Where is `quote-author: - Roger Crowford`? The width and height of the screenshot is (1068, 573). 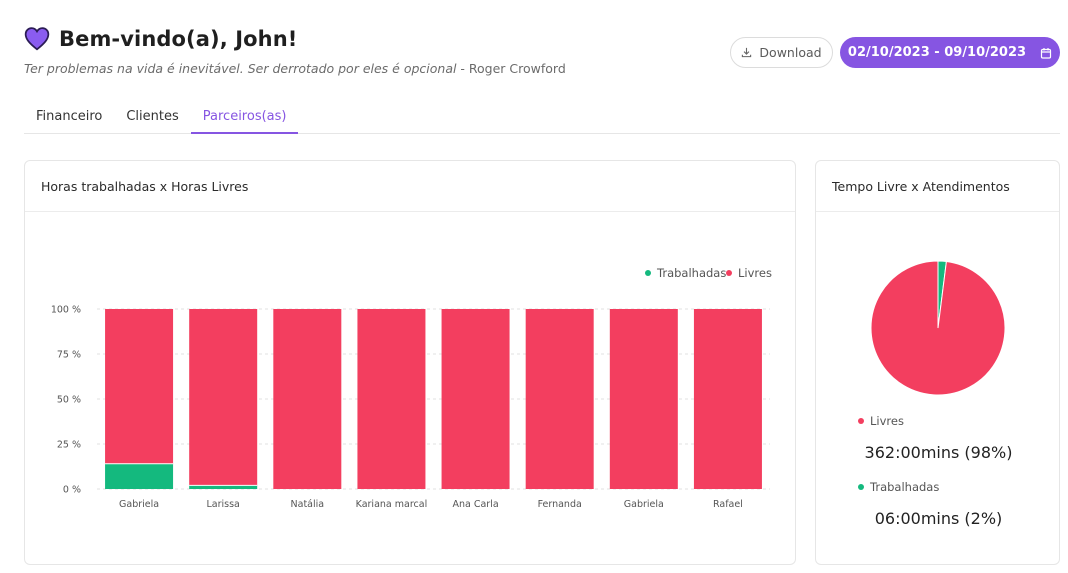
quote-author: - Roger Crowford is located at coordinates (511, 68).